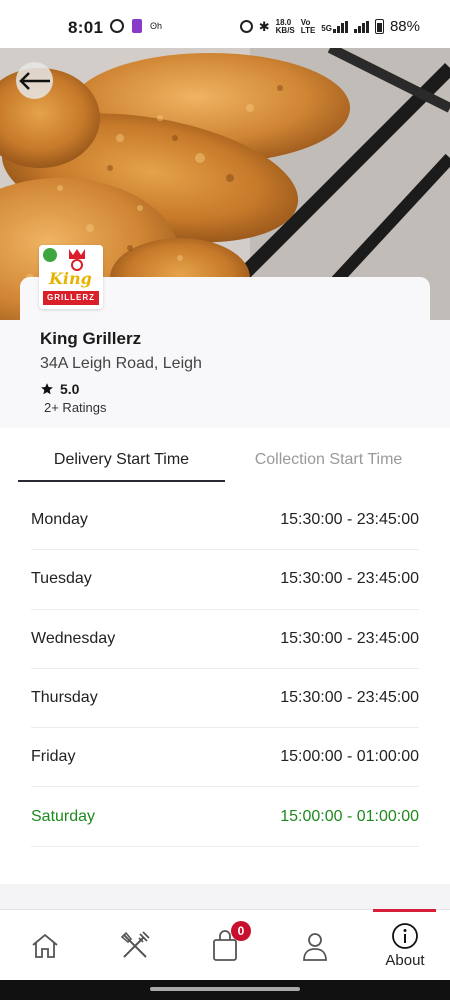 This screenshot has width=450, height=1000. I want to click on logo-text-king: King, so click(70, 278).